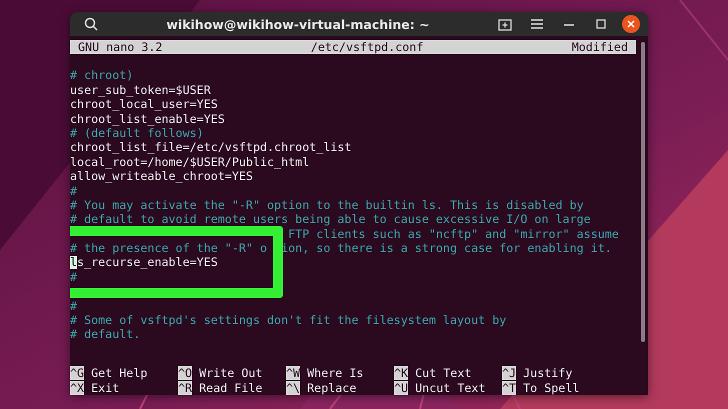 Image resolution: width=728 pixels, height=409 pixels. Describe the element at coordinates (105, 387) in the screenshot. I see `shortcut-label: Exit` at that location.